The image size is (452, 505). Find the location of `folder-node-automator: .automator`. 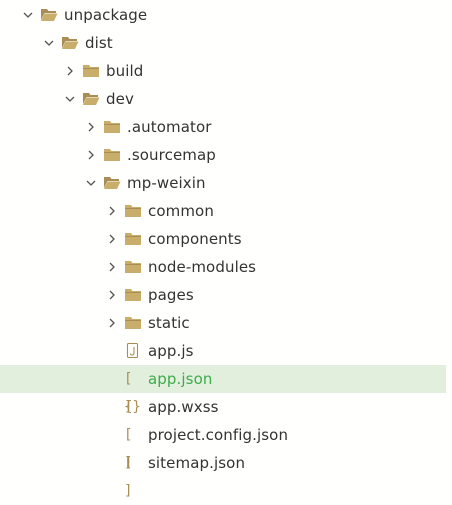

folder-node-automator: .automator is located at coordinates (223, 127).